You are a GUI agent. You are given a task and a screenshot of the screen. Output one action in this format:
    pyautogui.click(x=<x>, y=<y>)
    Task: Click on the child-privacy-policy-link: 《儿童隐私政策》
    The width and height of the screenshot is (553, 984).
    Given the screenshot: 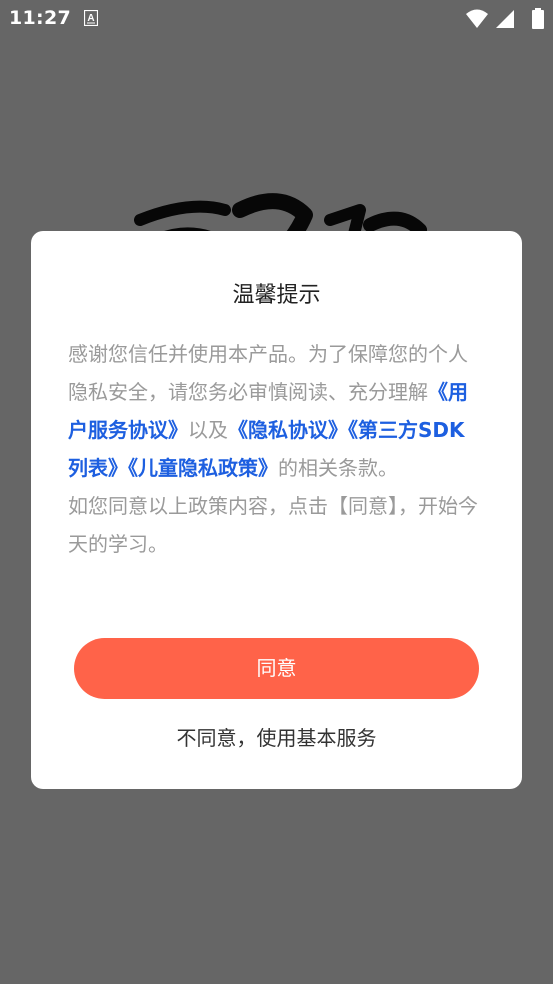 What is the action you would take?
    pyautogui.click(x=203, y=468)
    